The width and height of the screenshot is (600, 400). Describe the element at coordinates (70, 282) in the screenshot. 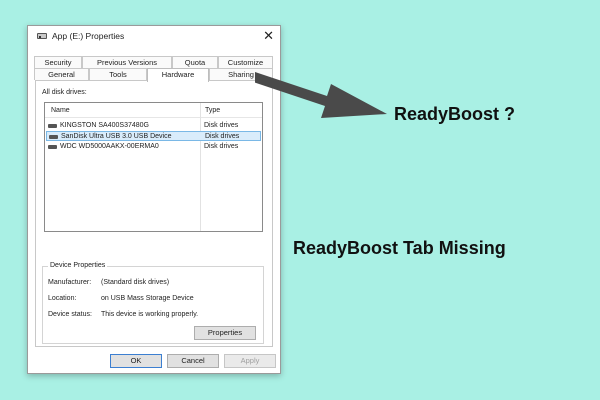

I see `manufacturer-label: Manufacturer:` at that location.